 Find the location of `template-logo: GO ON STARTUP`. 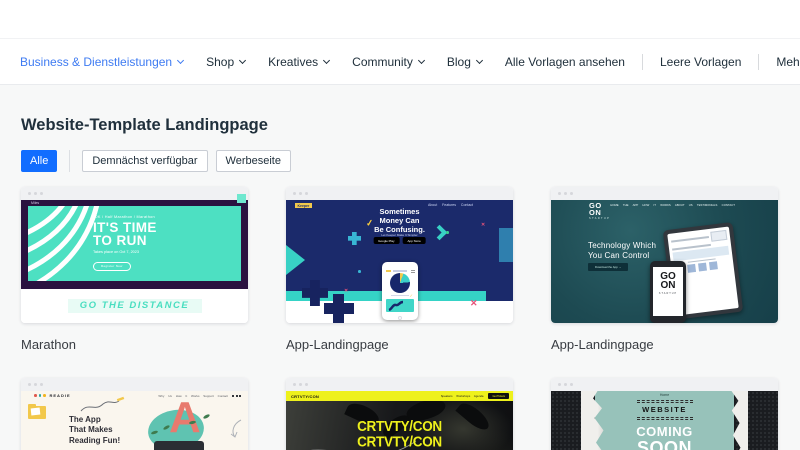

template-logo: GO ON STARTUP is located at coordinates (600, 211).